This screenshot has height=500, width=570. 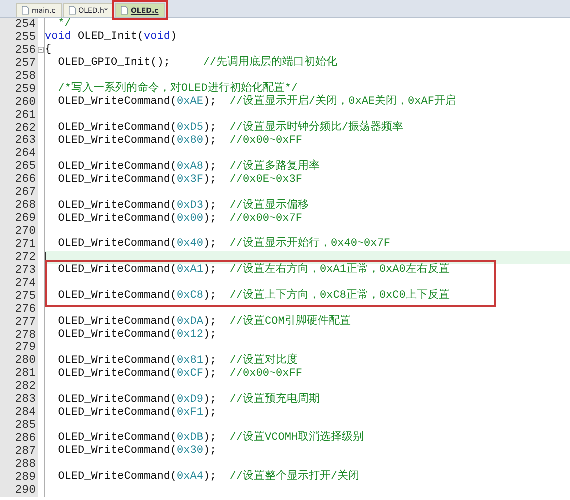 I want to click on code-text: ), so click(x=174, y=37).